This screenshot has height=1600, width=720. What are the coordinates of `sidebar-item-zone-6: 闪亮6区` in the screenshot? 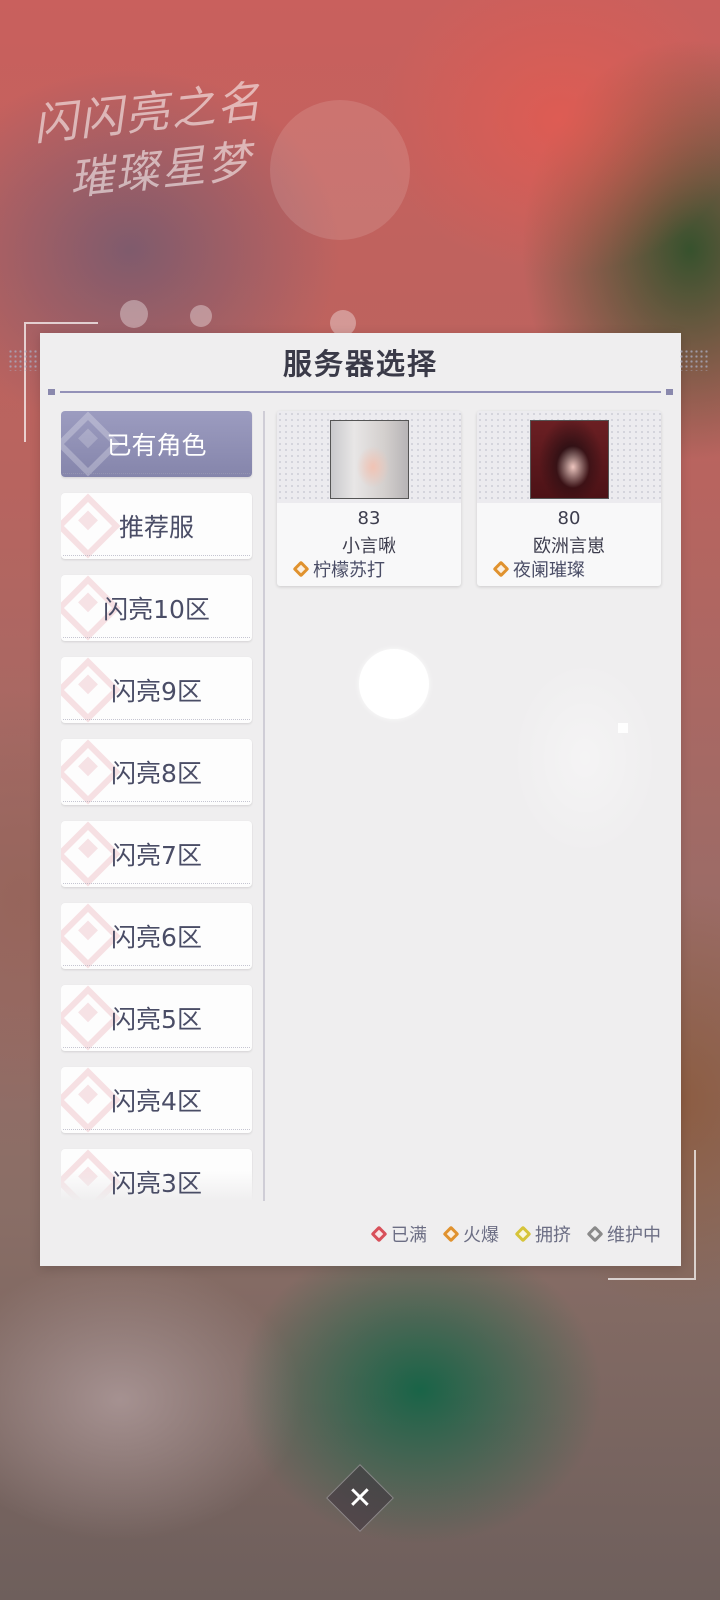 It's located at (156, 936).